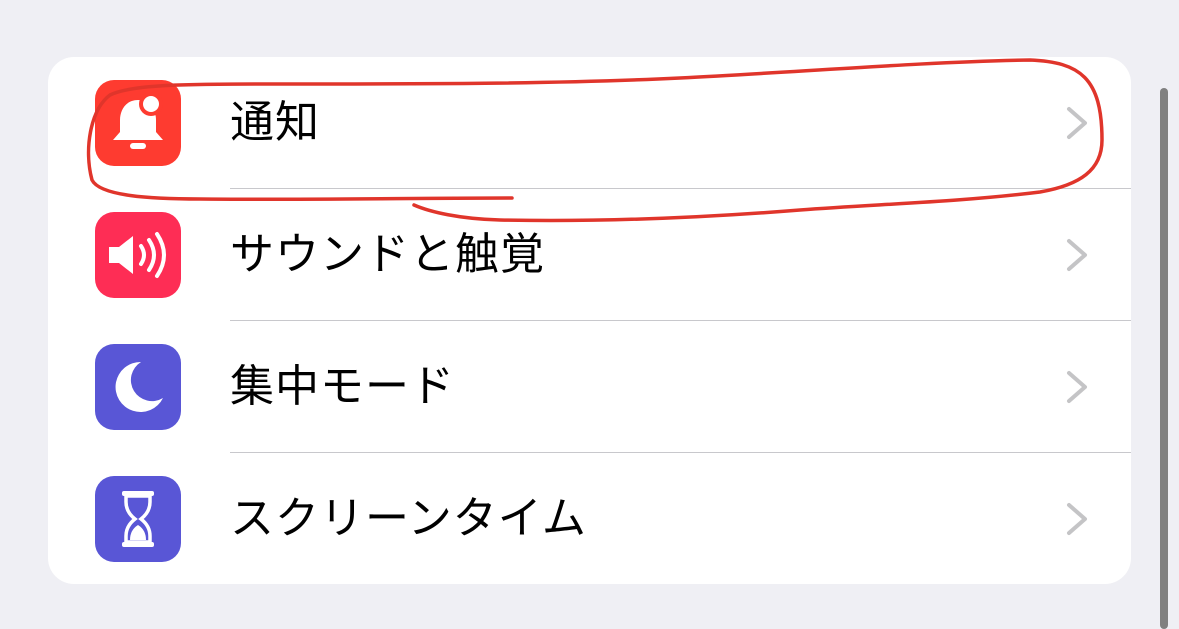 This screenshot has height=629, width=1179. What do you see at coordinates (138, 519) in the screenshot?
I see `hourglass-icon` at bounding box center [138, 519].